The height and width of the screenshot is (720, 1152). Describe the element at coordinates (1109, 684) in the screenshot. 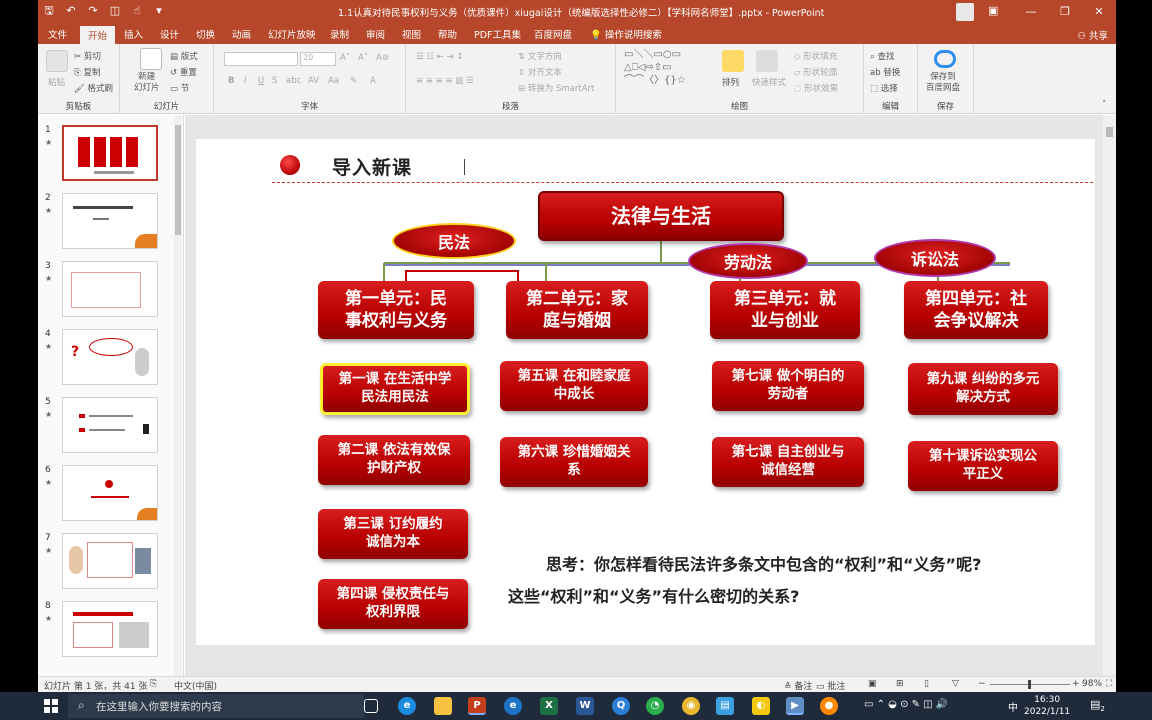

I see `fit-slide-icon: ⛶` at that location.